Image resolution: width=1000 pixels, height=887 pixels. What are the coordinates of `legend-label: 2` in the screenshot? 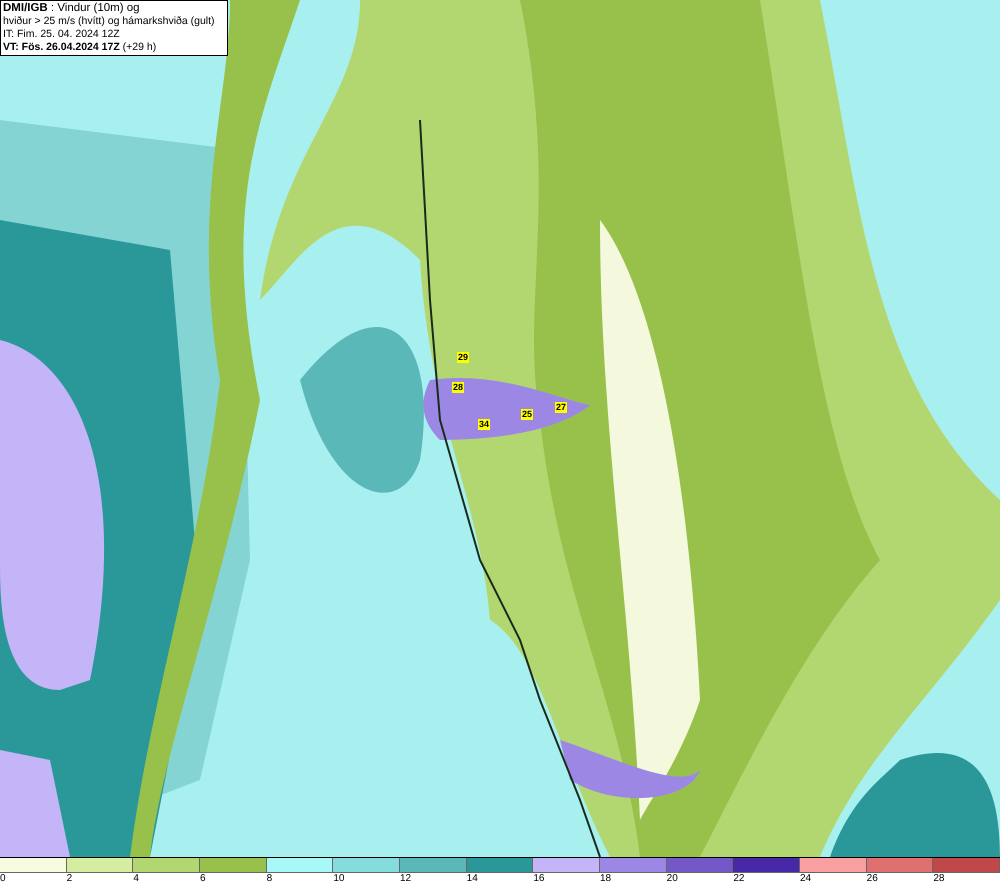 It's located at (69, 879).